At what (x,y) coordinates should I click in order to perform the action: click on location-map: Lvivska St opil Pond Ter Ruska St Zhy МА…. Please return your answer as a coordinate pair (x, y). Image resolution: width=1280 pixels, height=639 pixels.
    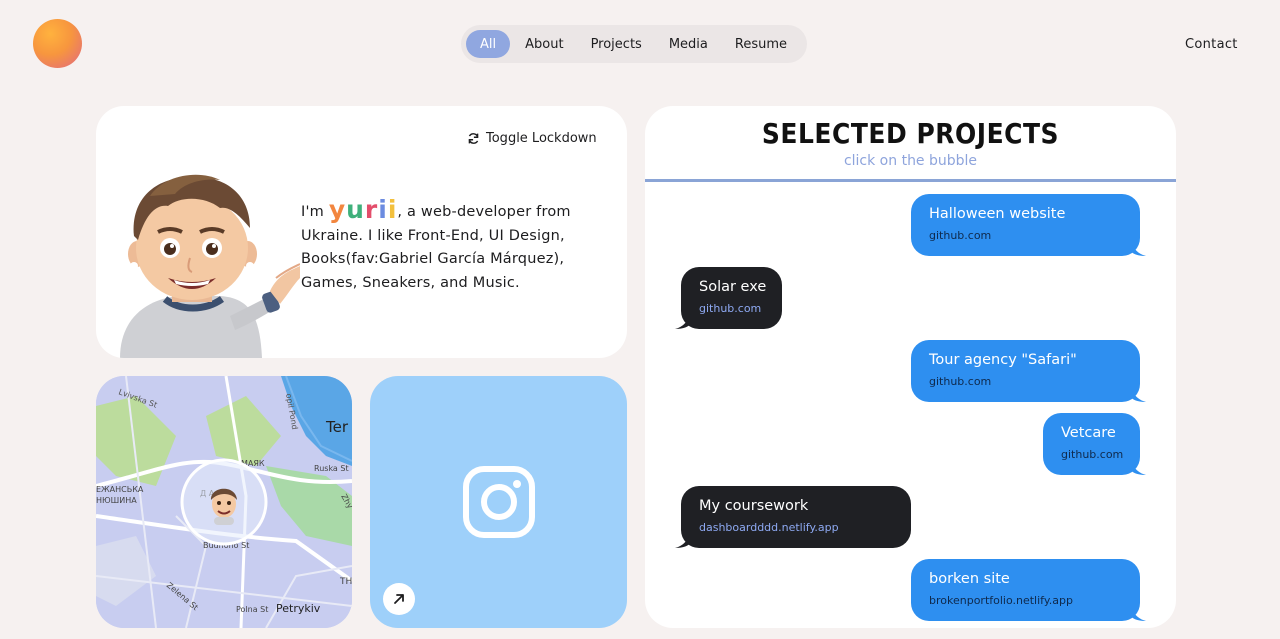
    Looking at the image, I should click on (224, 502).